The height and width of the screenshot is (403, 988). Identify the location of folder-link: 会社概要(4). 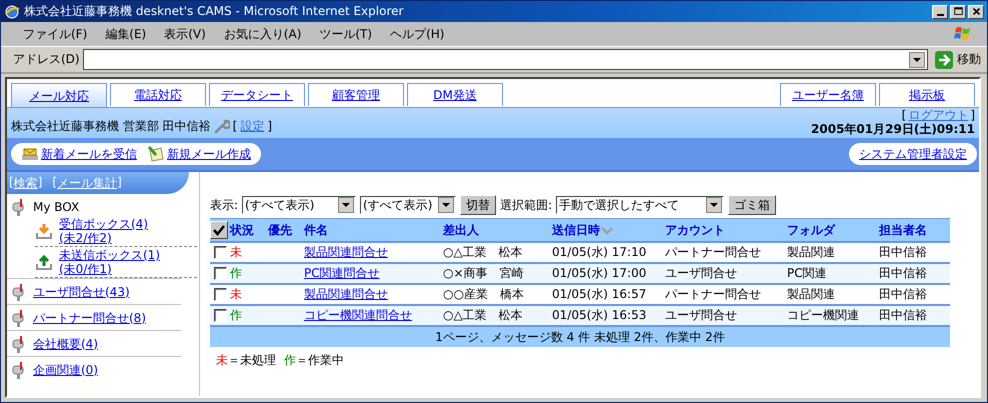
(65, 343).